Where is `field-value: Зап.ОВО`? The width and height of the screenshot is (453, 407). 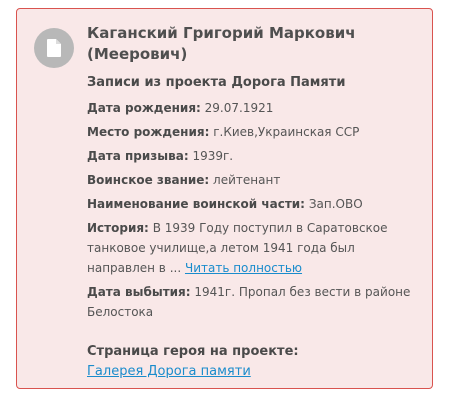 field-value: Зап.ОВО is located at coordinates (335, 204).